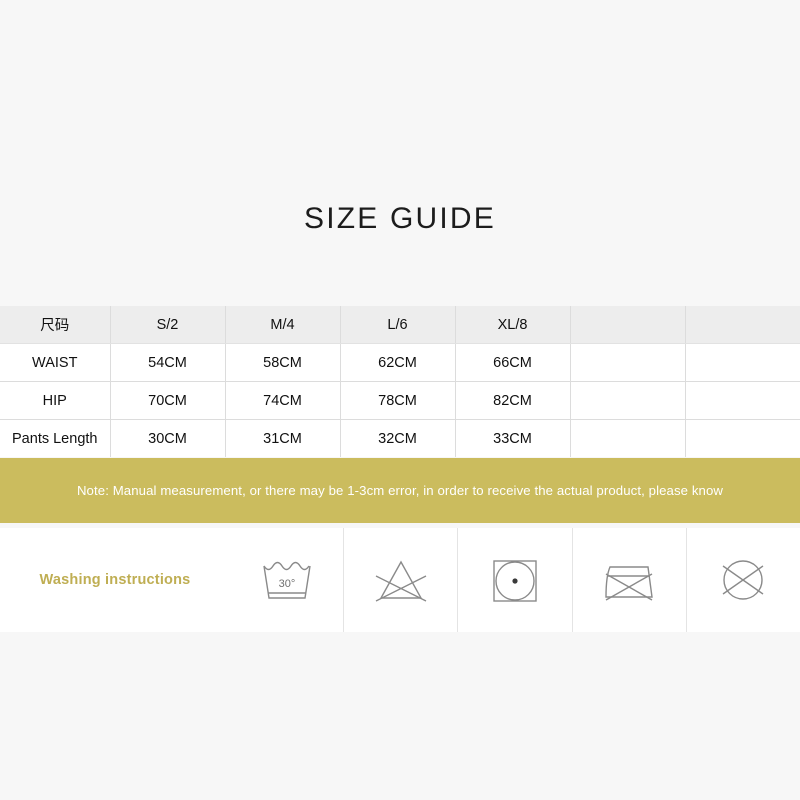 The width and height of the screenshot is (800, 800). I want to click on washing-icons-row: 30°, so click(515, 580).